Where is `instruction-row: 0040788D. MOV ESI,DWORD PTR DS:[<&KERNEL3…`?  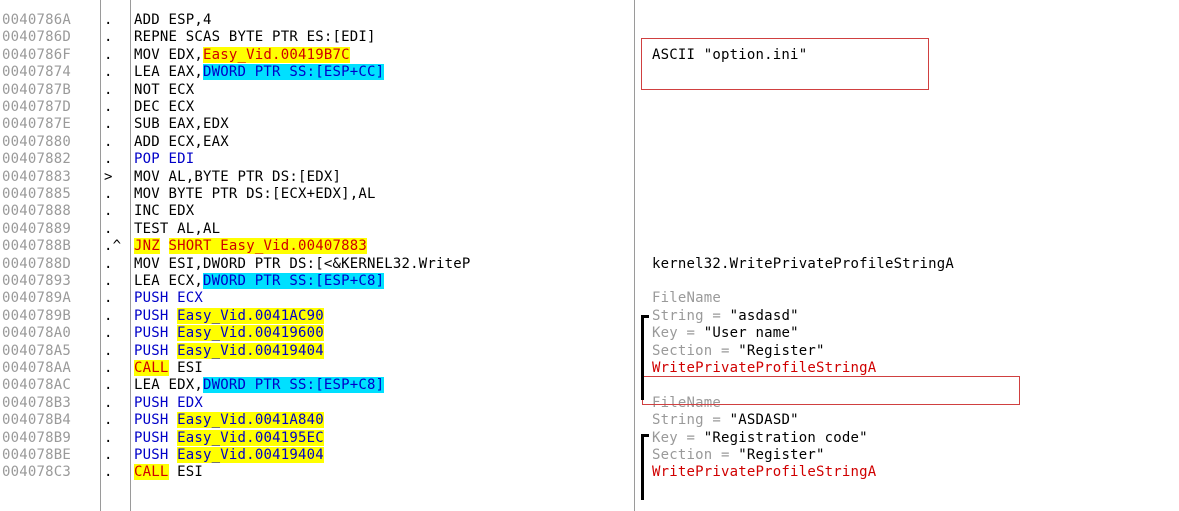
instruction-row: 0040788D. MOV ESI,DWORD PTR DS:[<&KERNEL3… is located at coordinates (589, 264).